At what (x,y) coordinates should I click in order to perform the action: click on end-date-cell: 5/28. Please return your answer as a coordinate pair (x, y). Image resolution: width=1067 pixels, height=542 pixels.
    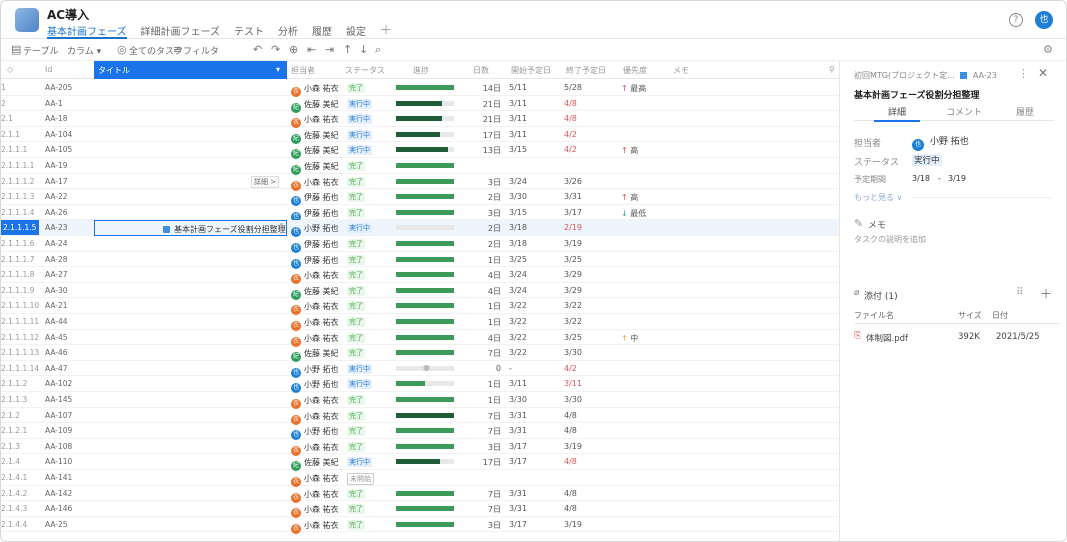
    Looking at the image, I should click on (573, 87).